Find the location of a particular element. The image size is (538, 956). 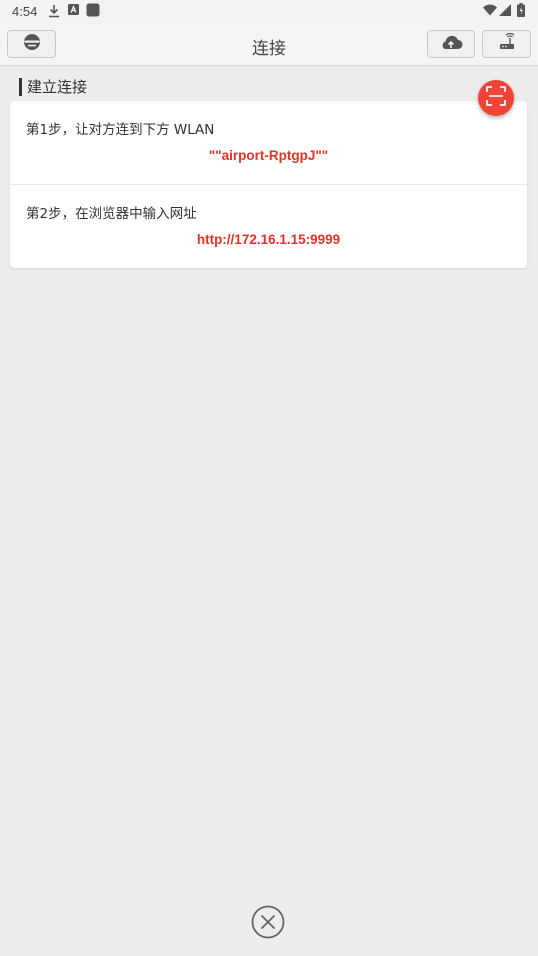

wifi-icon is located at coordinates (490, 11).